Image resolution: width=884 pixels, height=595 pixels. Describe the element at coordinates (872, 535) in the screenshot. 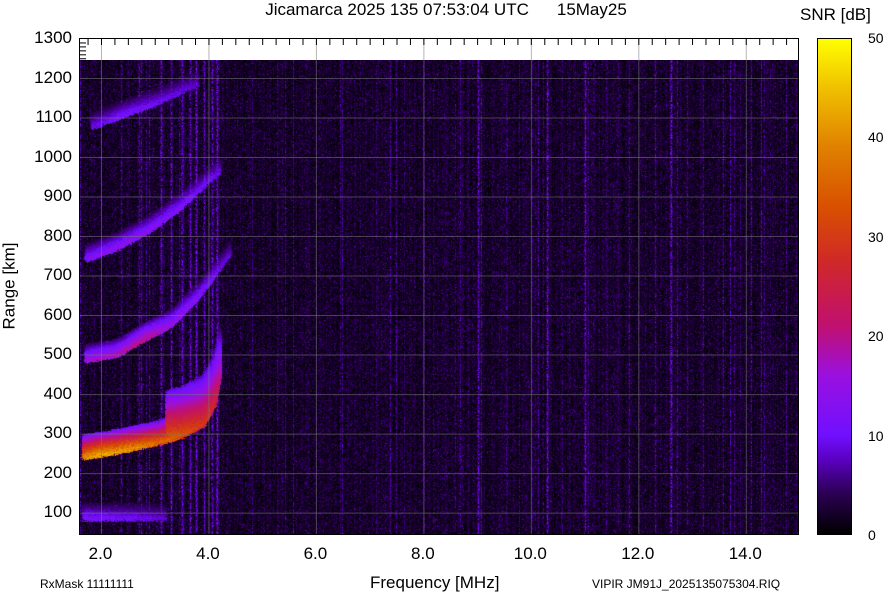

I see `colorbar-tick-label: 0` at that location.